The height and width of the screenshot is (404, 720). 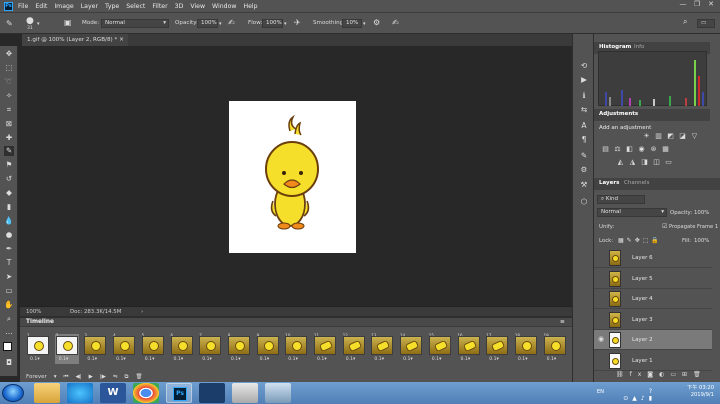 What do you see at coordinates (642, 279) in the screenshot?
I see `layer-name: Layer 5` at bounding box center [642, 279].